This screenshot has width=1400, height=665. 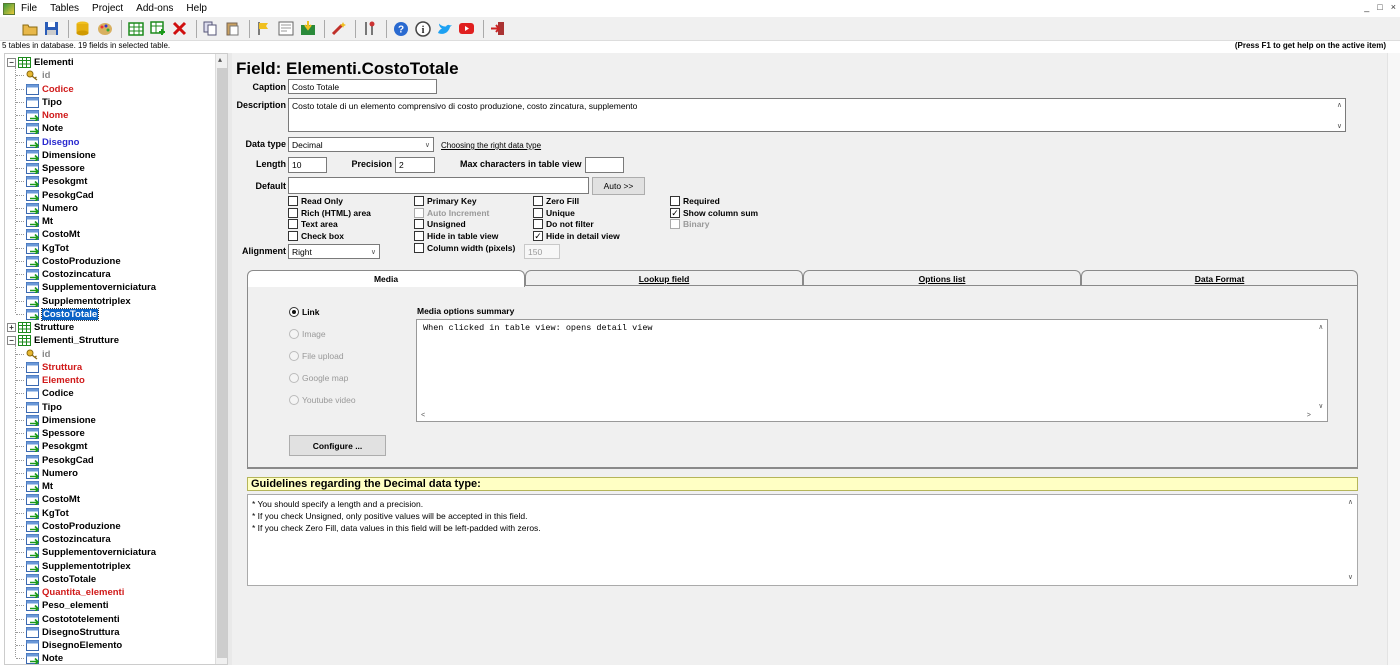 What do you see at coordinates (63, 340) in the screenshot?
I see `tree-table-node: − Elementi_Strutture` at bounding box center [63, 340].